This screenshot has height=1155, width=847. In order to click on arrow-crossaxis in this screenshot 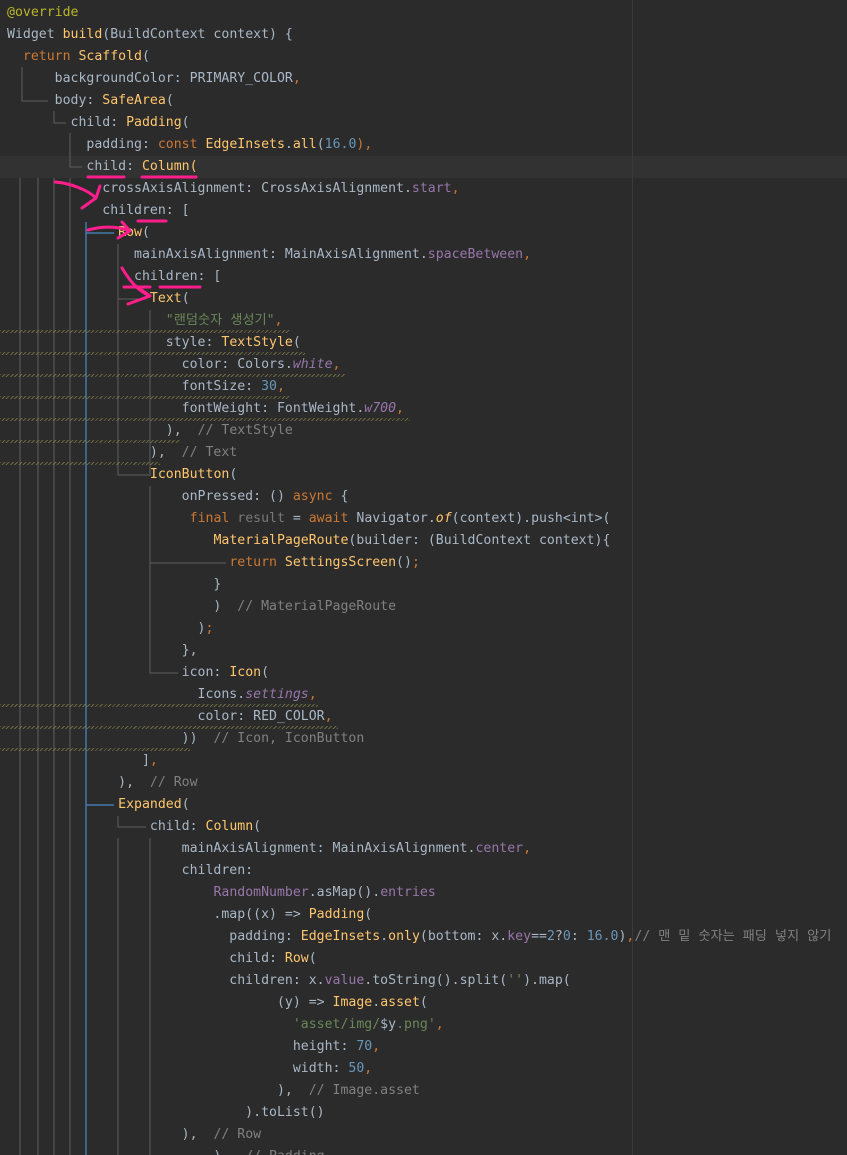, I will do `click(77, 195)`.